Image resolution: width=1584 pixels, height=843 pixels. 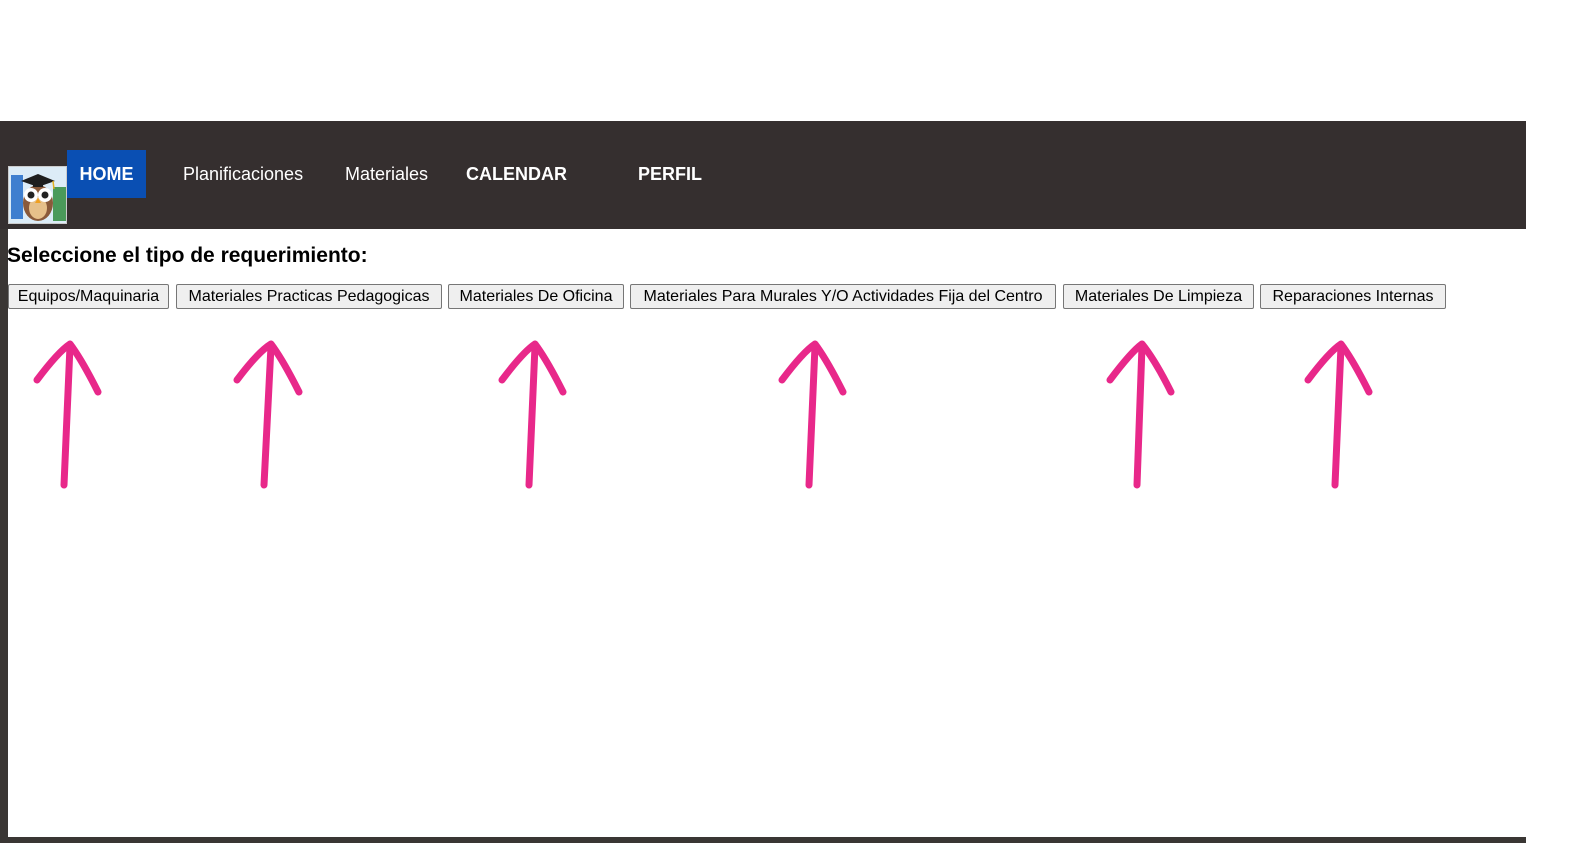 I want to click on materiales-de-limpieza-button: Materiales De Limpieza, so click(x=1158, y=296).